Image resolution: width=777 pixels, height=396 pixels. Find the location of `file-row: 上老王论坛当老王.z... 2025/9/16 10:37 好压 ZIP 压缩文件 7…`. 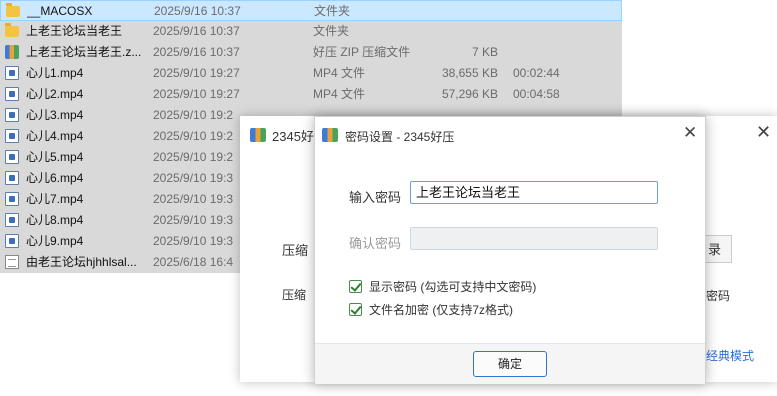

file-row: 上老王论坛当老王.z... 2025/9/16 10:37 好压 ZIP 压缩文件 7… is located at coordinates (311, 52).